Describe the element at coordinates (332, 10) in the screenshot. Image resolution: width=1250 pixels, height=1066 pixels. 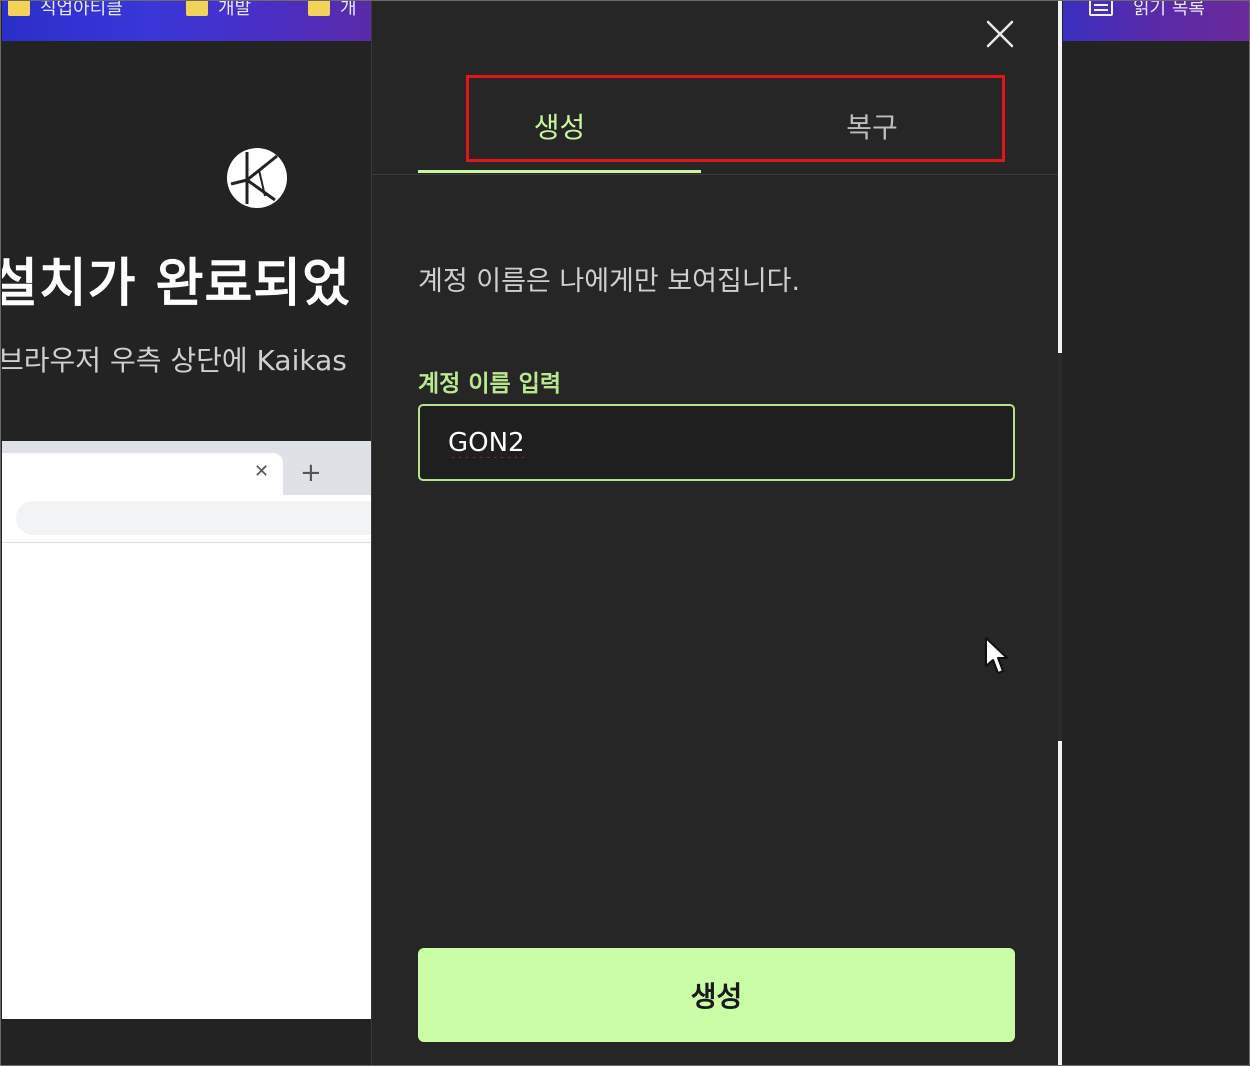
I see `bookmark-item: 개` at that location.